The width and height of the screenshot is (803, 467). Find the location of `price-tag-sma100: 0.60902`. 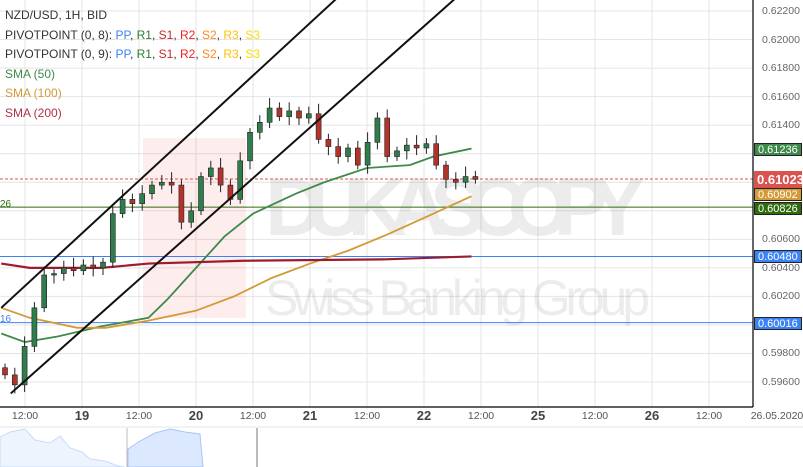

price-tag-sma100: 0.60902 is located at coordinates (778, 195).